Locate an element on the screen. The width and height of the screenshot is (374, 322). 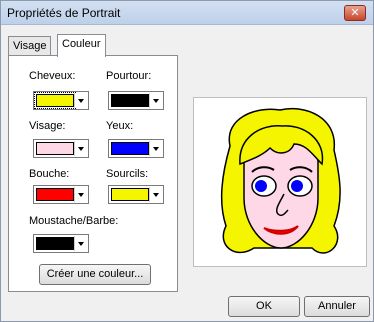
hair-color-swatch is located at coordinates (55, 100).